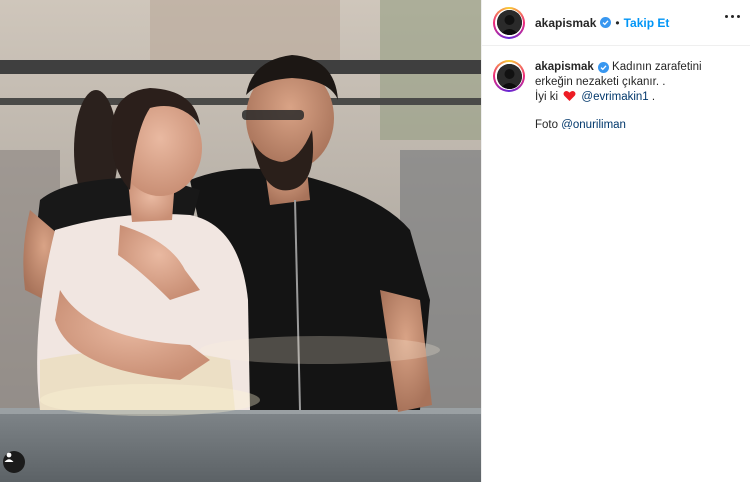  Describe the element at coordinates (614, 97) in the screenshot. I see `mention-link-evrimakin1: @evrimakin1` at that location.